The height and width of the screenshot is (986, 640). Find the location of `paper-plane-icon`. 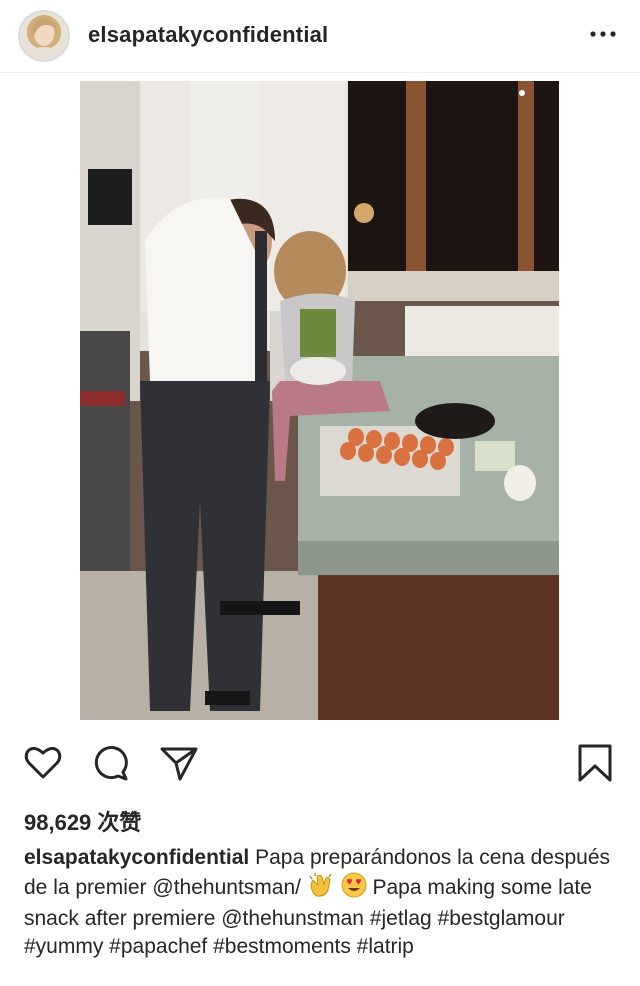

paper-plane-icon is located at coordinates (179, 763).